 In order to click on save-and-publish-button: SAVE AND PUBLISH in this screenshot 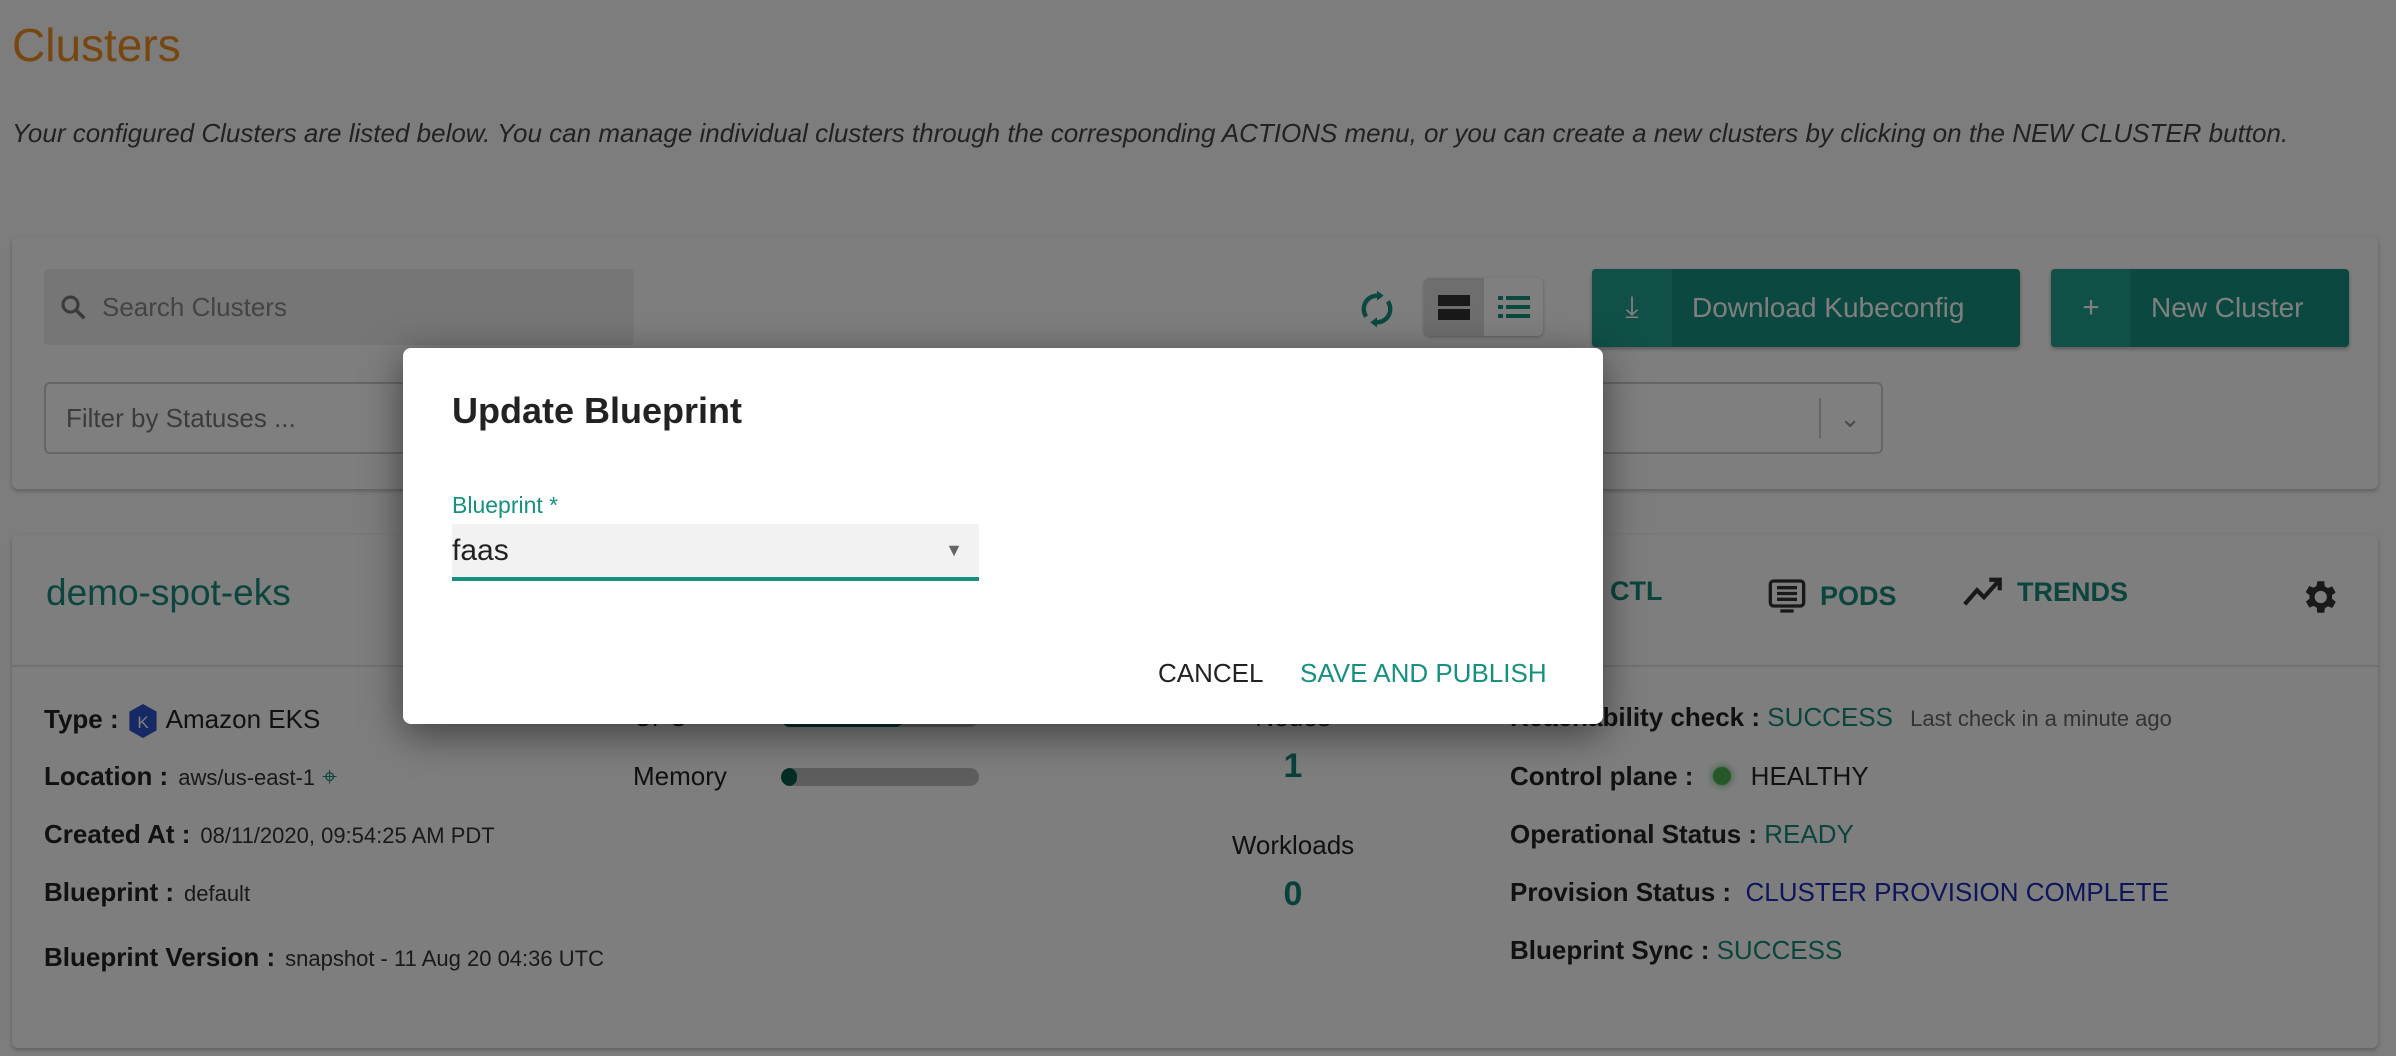, I will do `click(1423, 673)`.